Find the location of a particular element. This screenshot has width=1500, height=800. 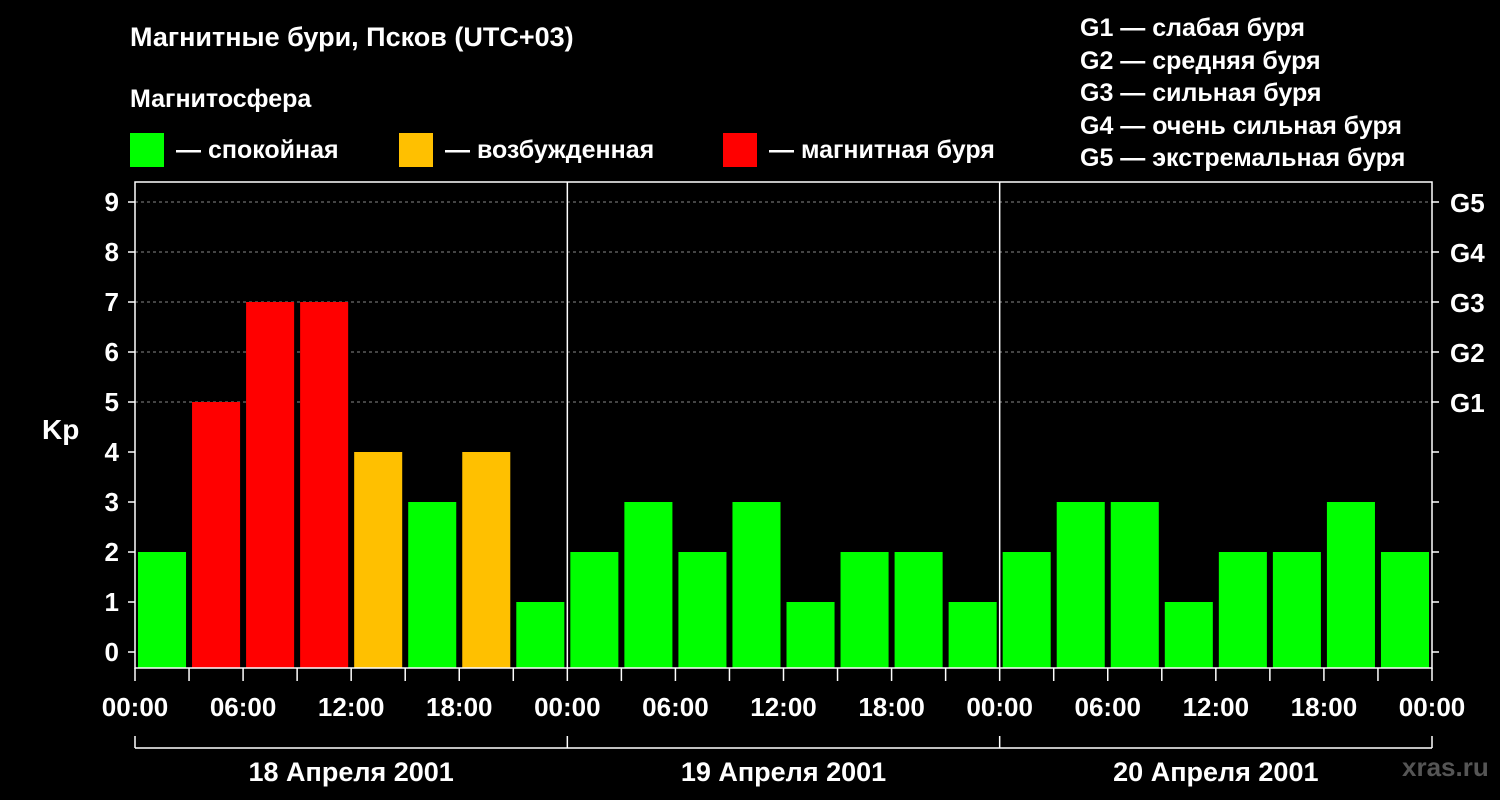

y-axis-label: Kp is located at coordinates (60, 429).